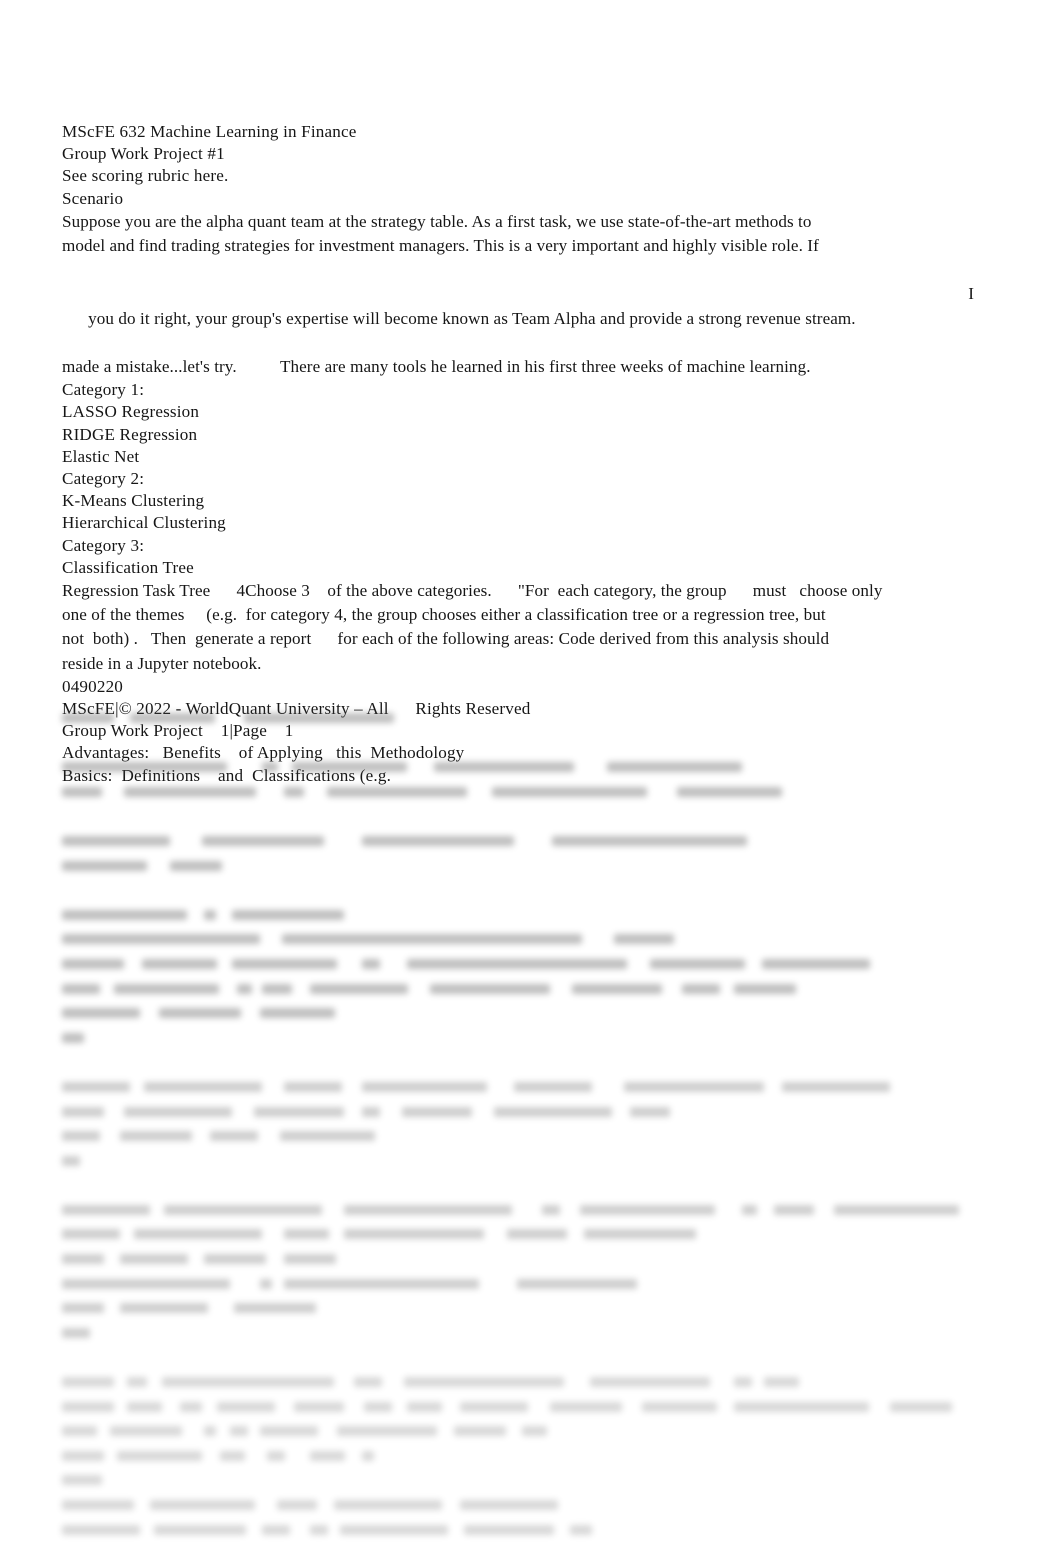 The image size is (1062, 1561). I want to click on scoring-rubric-line: See scoring rubric here., so click(145, 176).